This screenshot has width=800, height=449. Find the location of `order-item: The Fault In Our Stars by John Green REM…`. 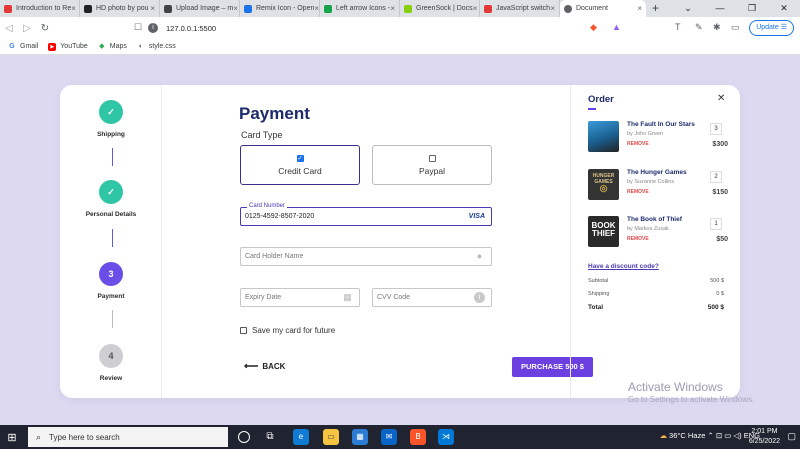

order-item: The Fault In Our Stars by John Green REM… is located at coordinates (658, 138).